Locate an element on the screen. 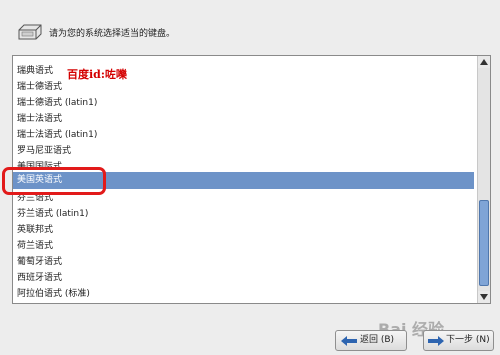 Image resolution: width=500 pixels, height=355 pixels. page-prompt: 请为您的系统选择适当的键盘。 is located at coordinates (112, 34).